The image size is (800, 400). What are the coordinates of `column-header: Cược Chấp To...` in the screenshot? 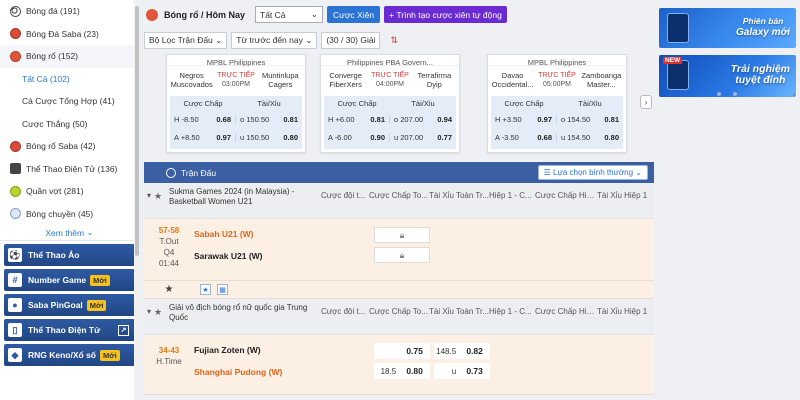 It's located at (398, 311).